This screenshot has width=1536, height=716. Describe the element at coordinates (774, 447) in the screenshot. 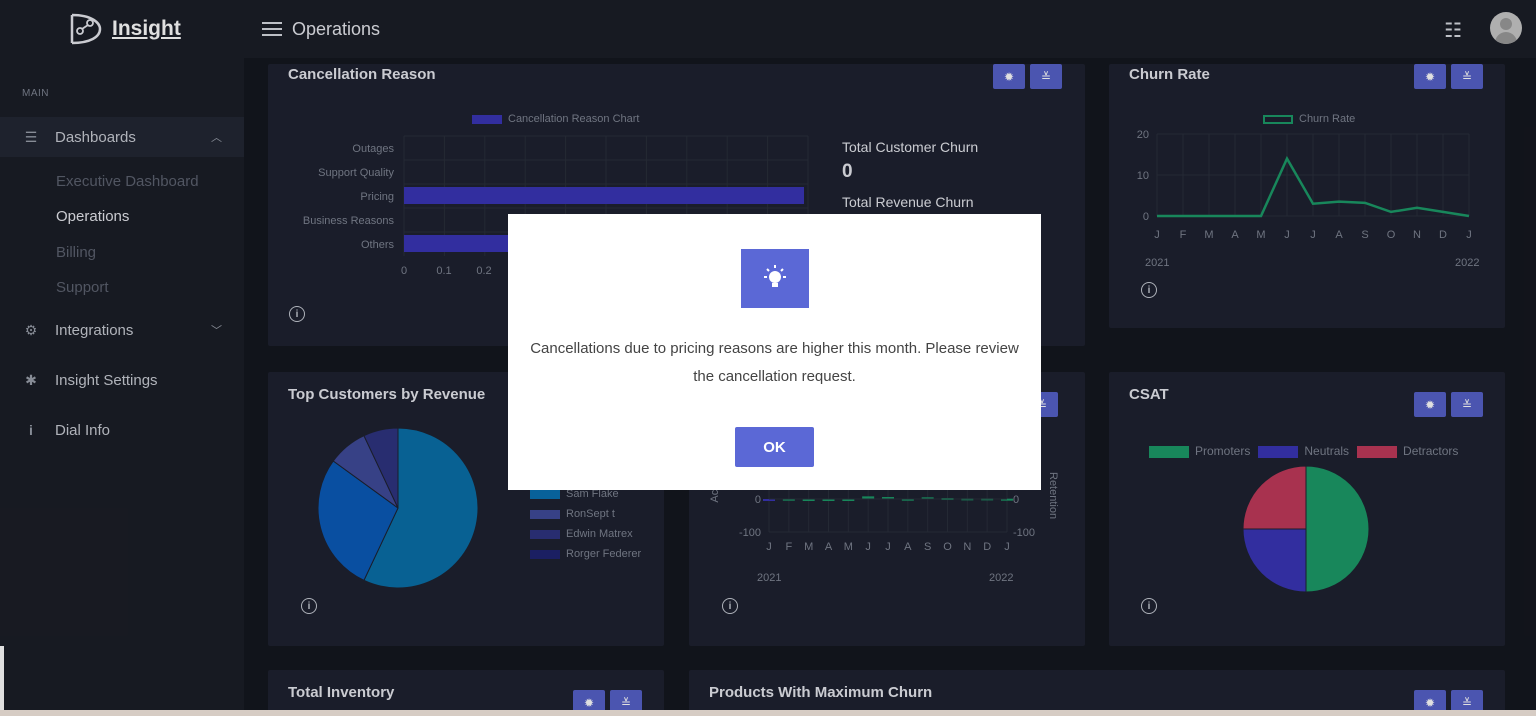

I see `ok-button: OK` at that location.